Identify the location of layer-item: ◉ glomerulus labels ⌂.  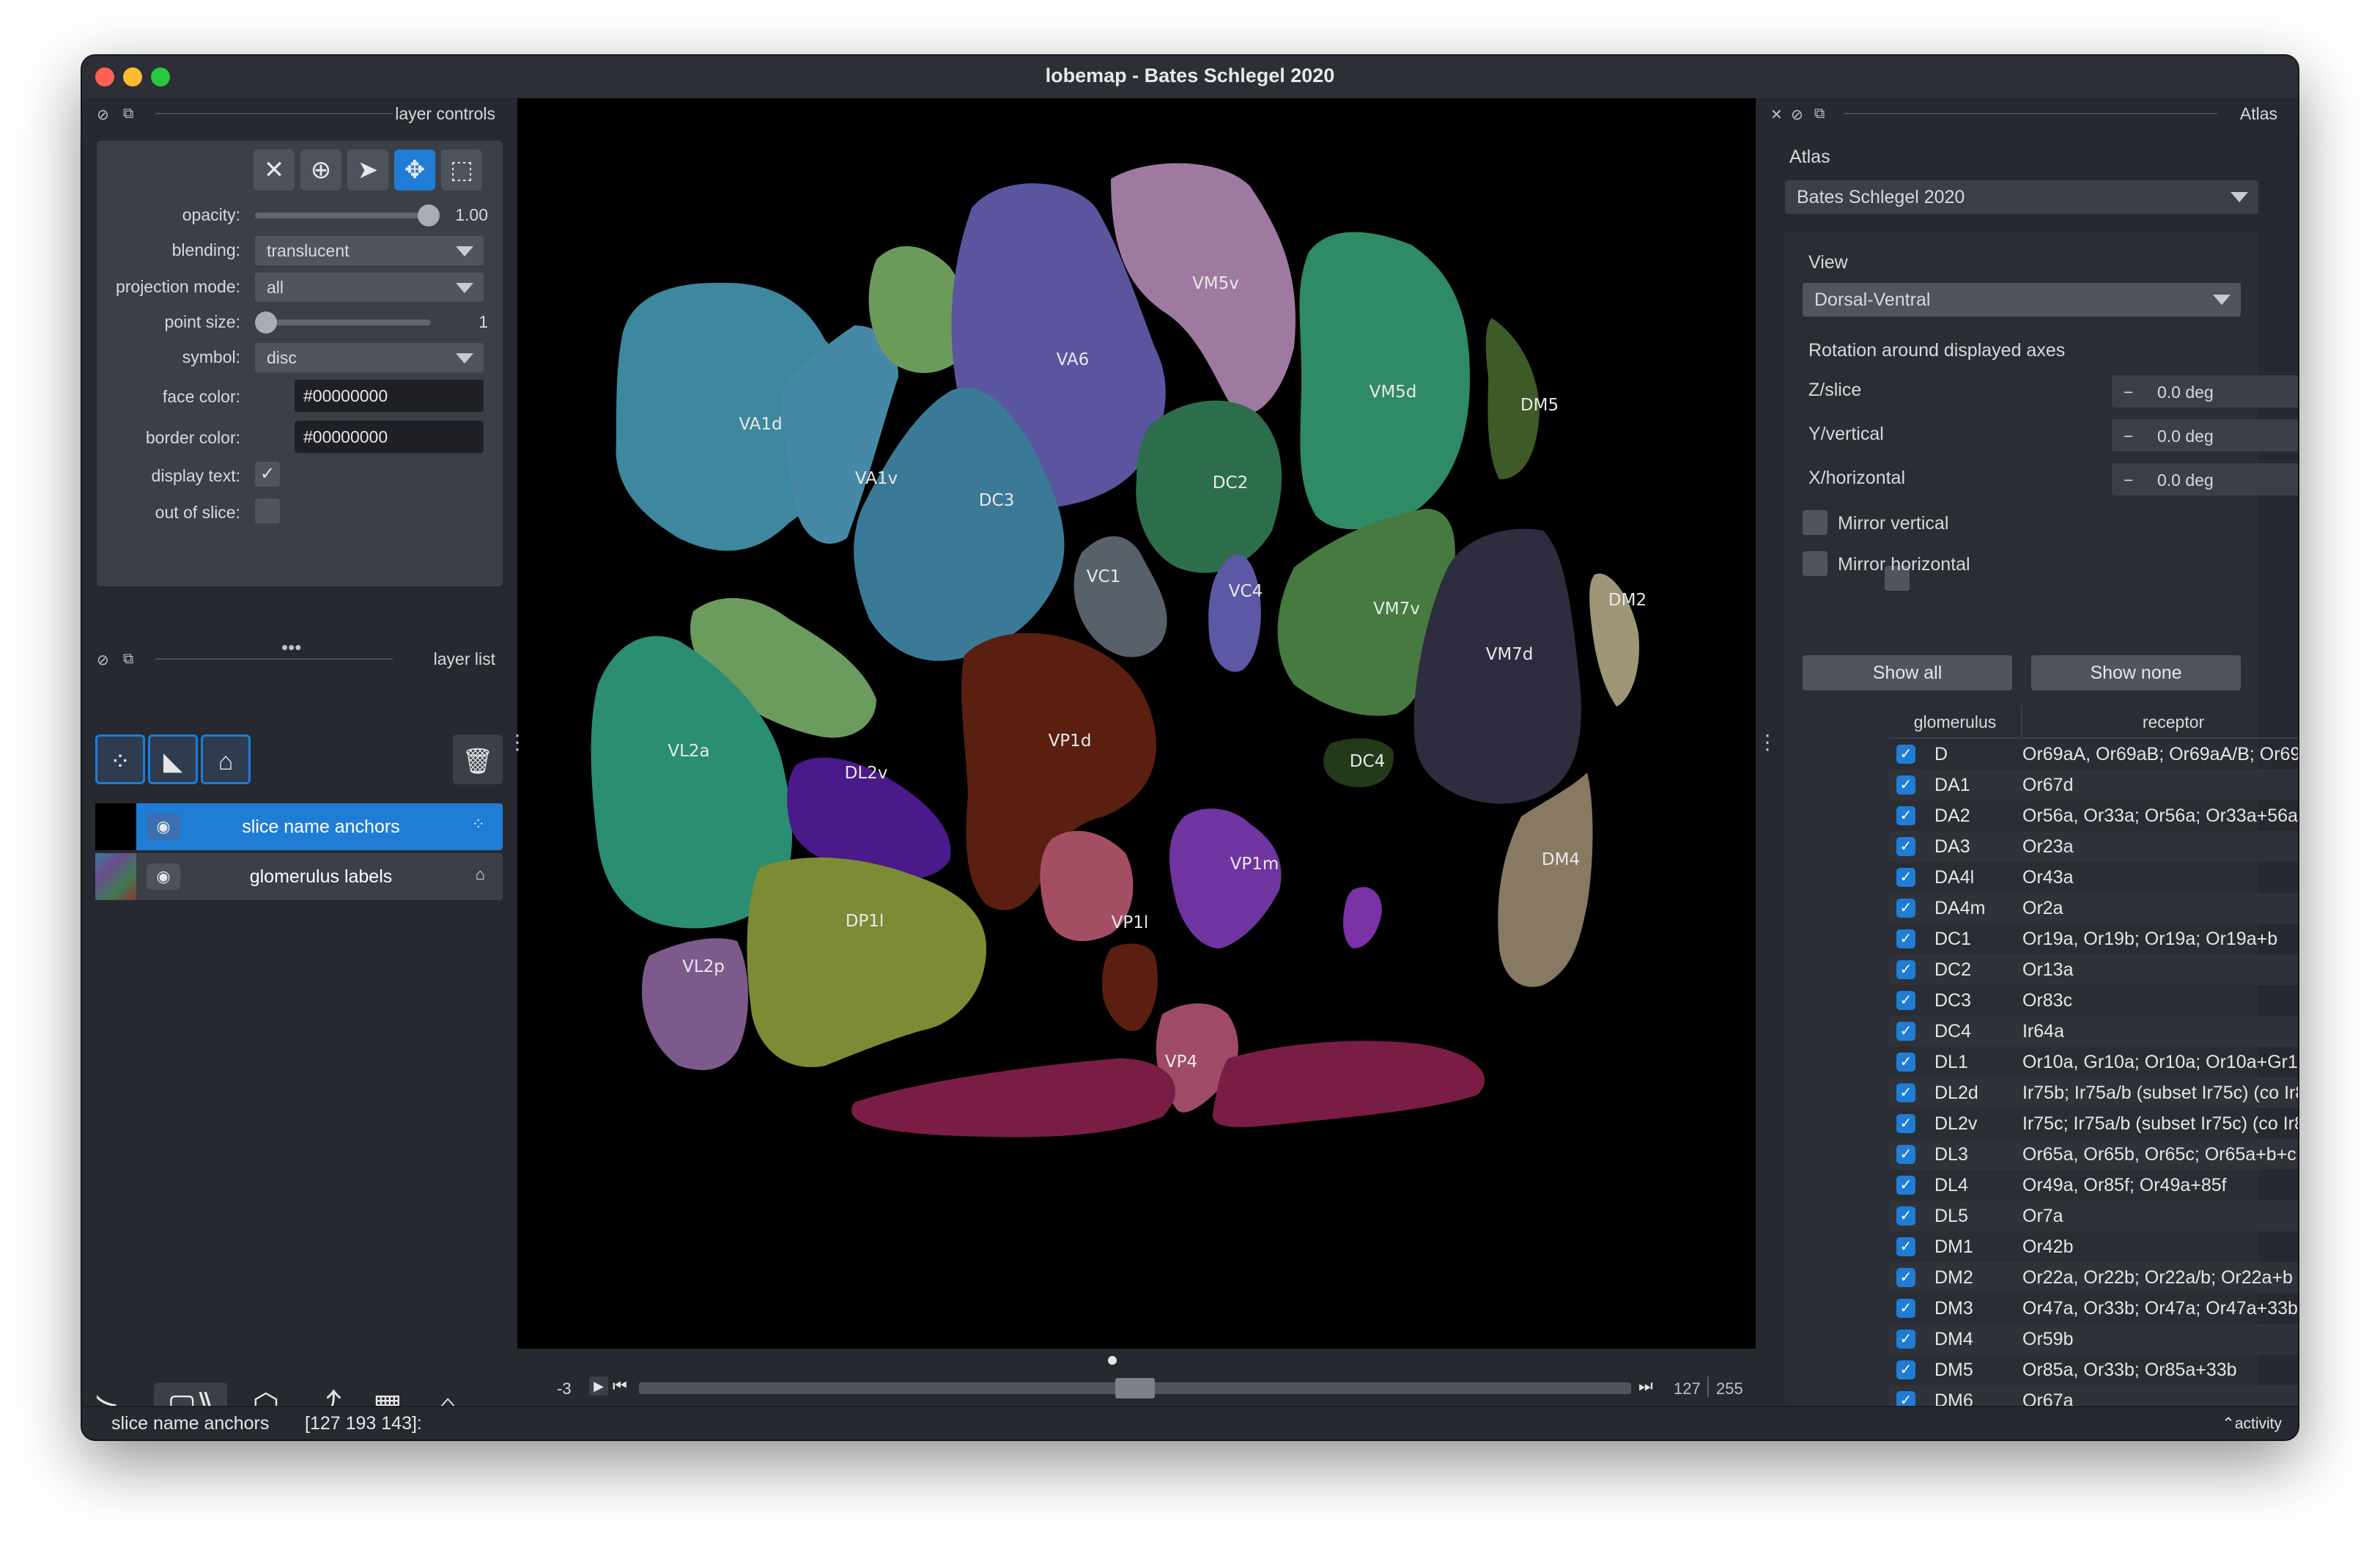
(299, 876).